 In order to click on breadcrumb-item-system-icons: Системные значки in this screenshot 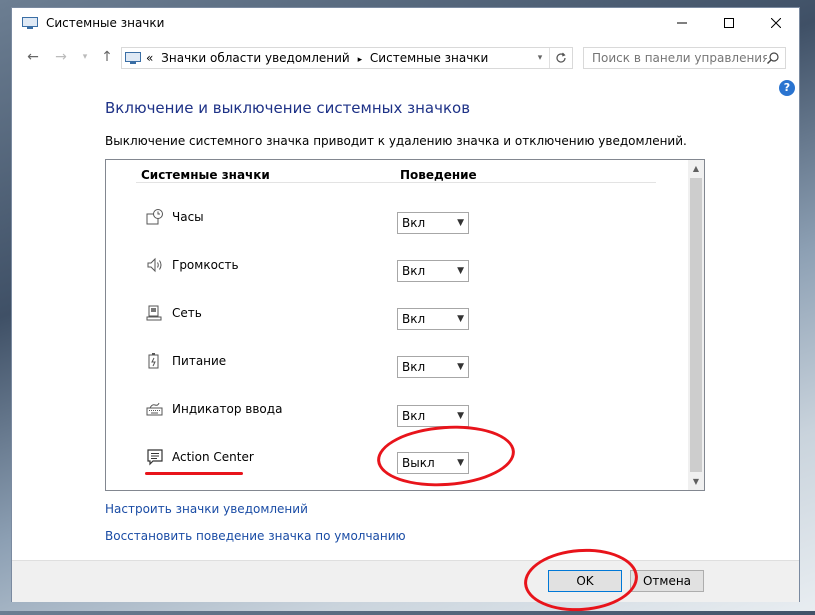, I will do `click(429, 58)`.